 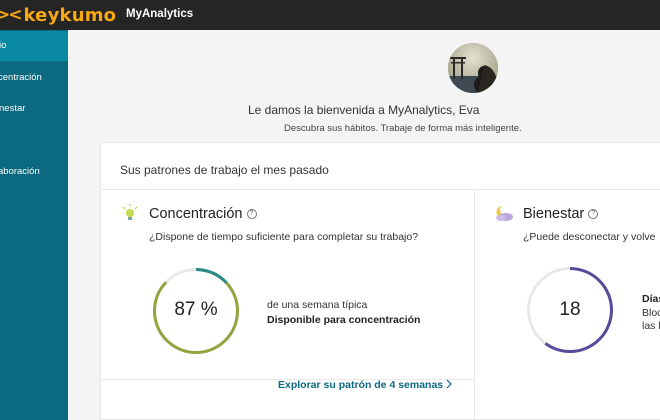 I want to click on sidebar: io centración nestar aboración, so click(x=34, y=225).